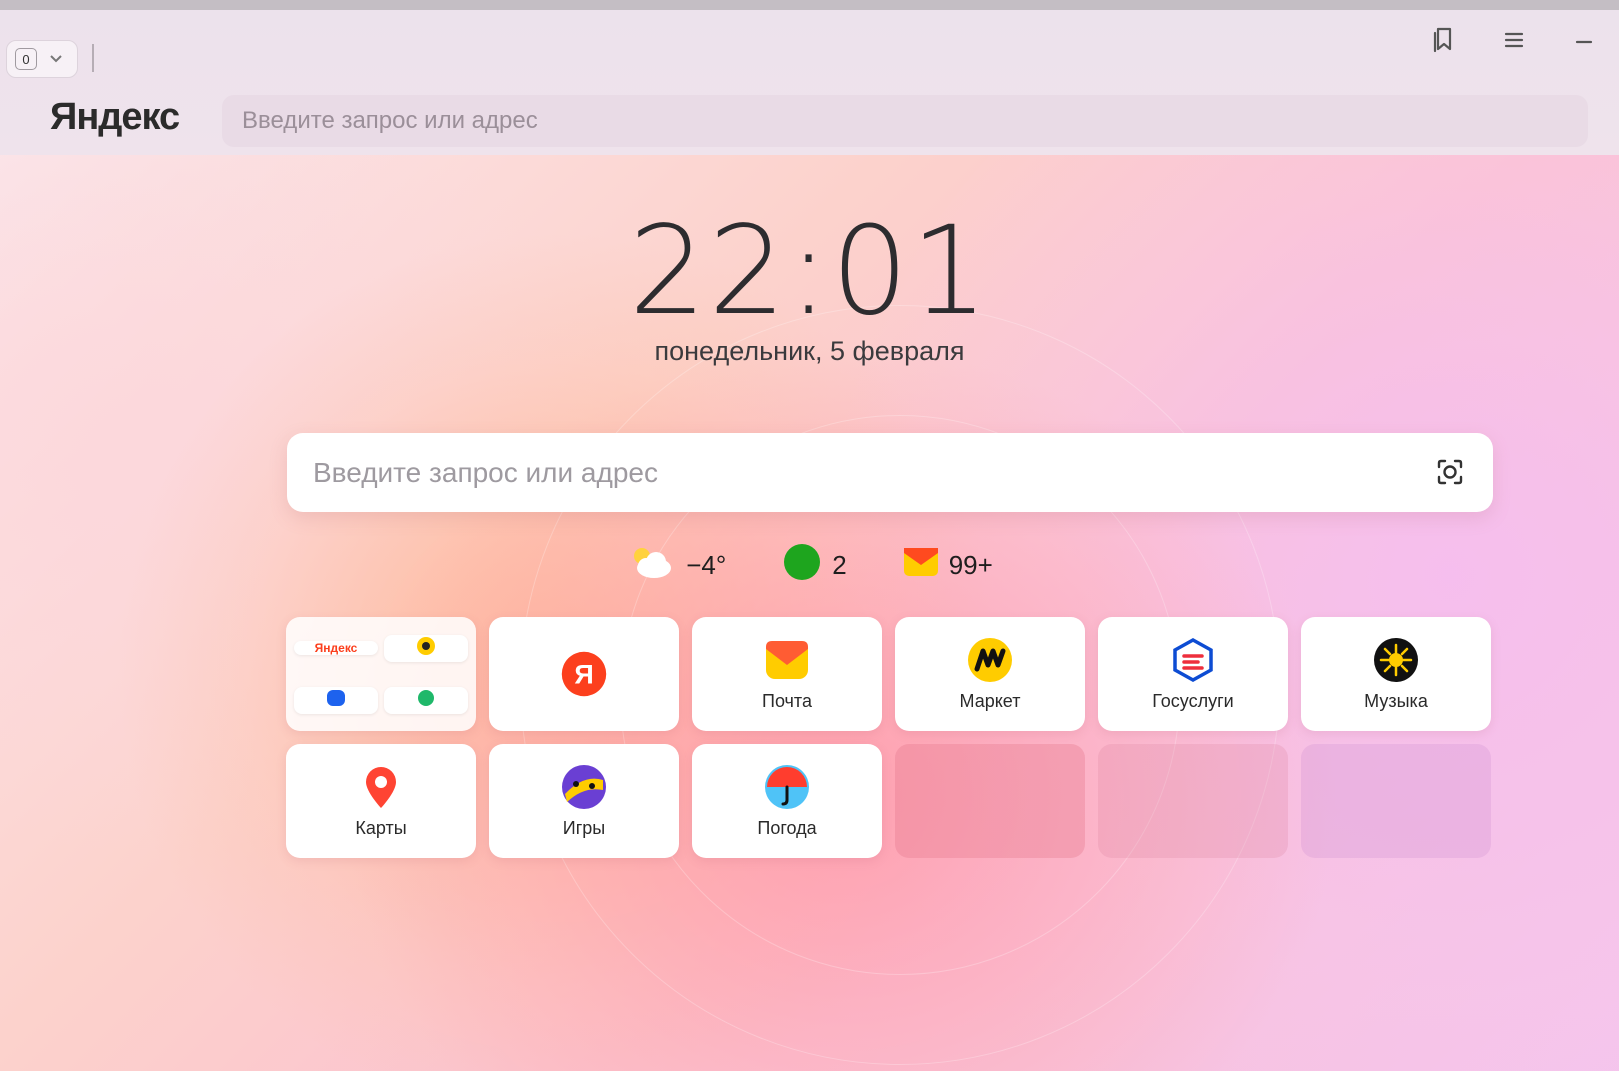  I want to click on weather-informer: −4°, so click(676, 565).